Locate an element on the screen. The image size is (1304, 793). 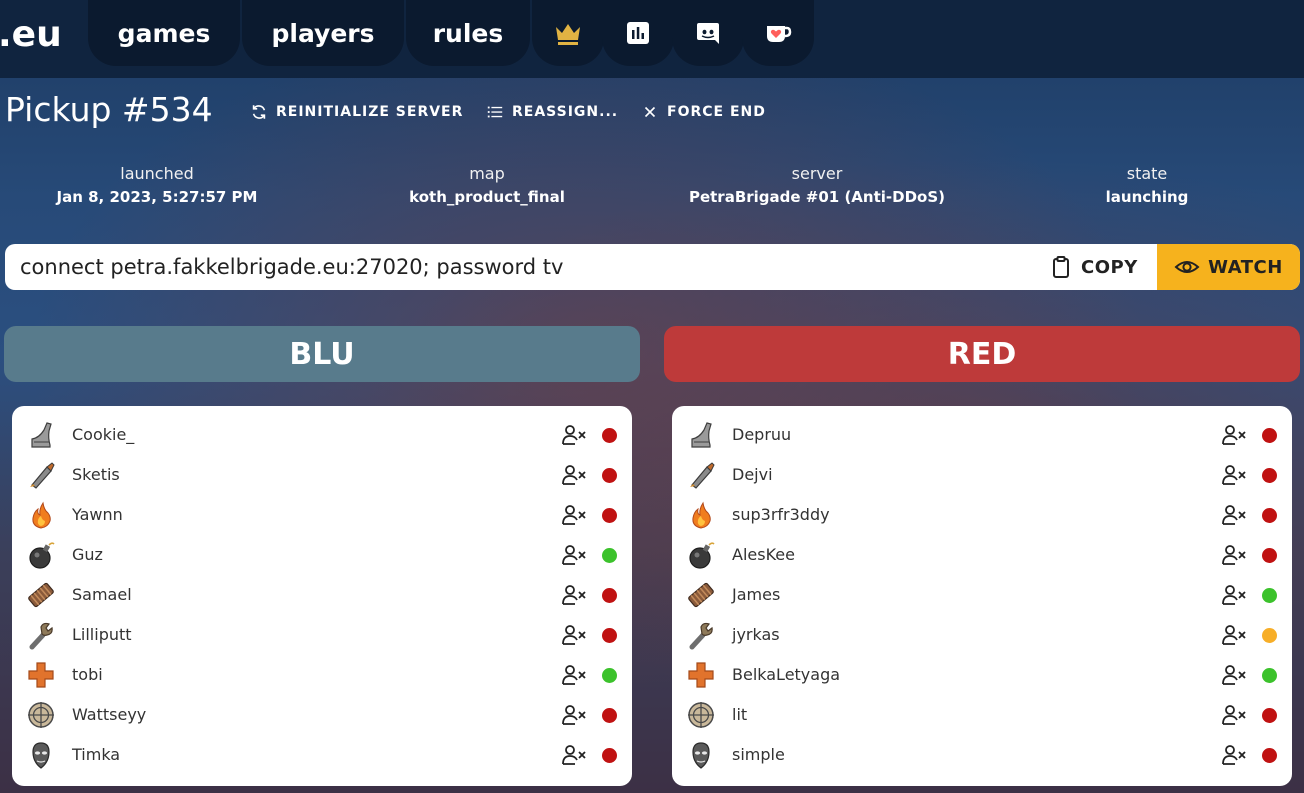
player-name: Samael is located at coordinates (102, 595).